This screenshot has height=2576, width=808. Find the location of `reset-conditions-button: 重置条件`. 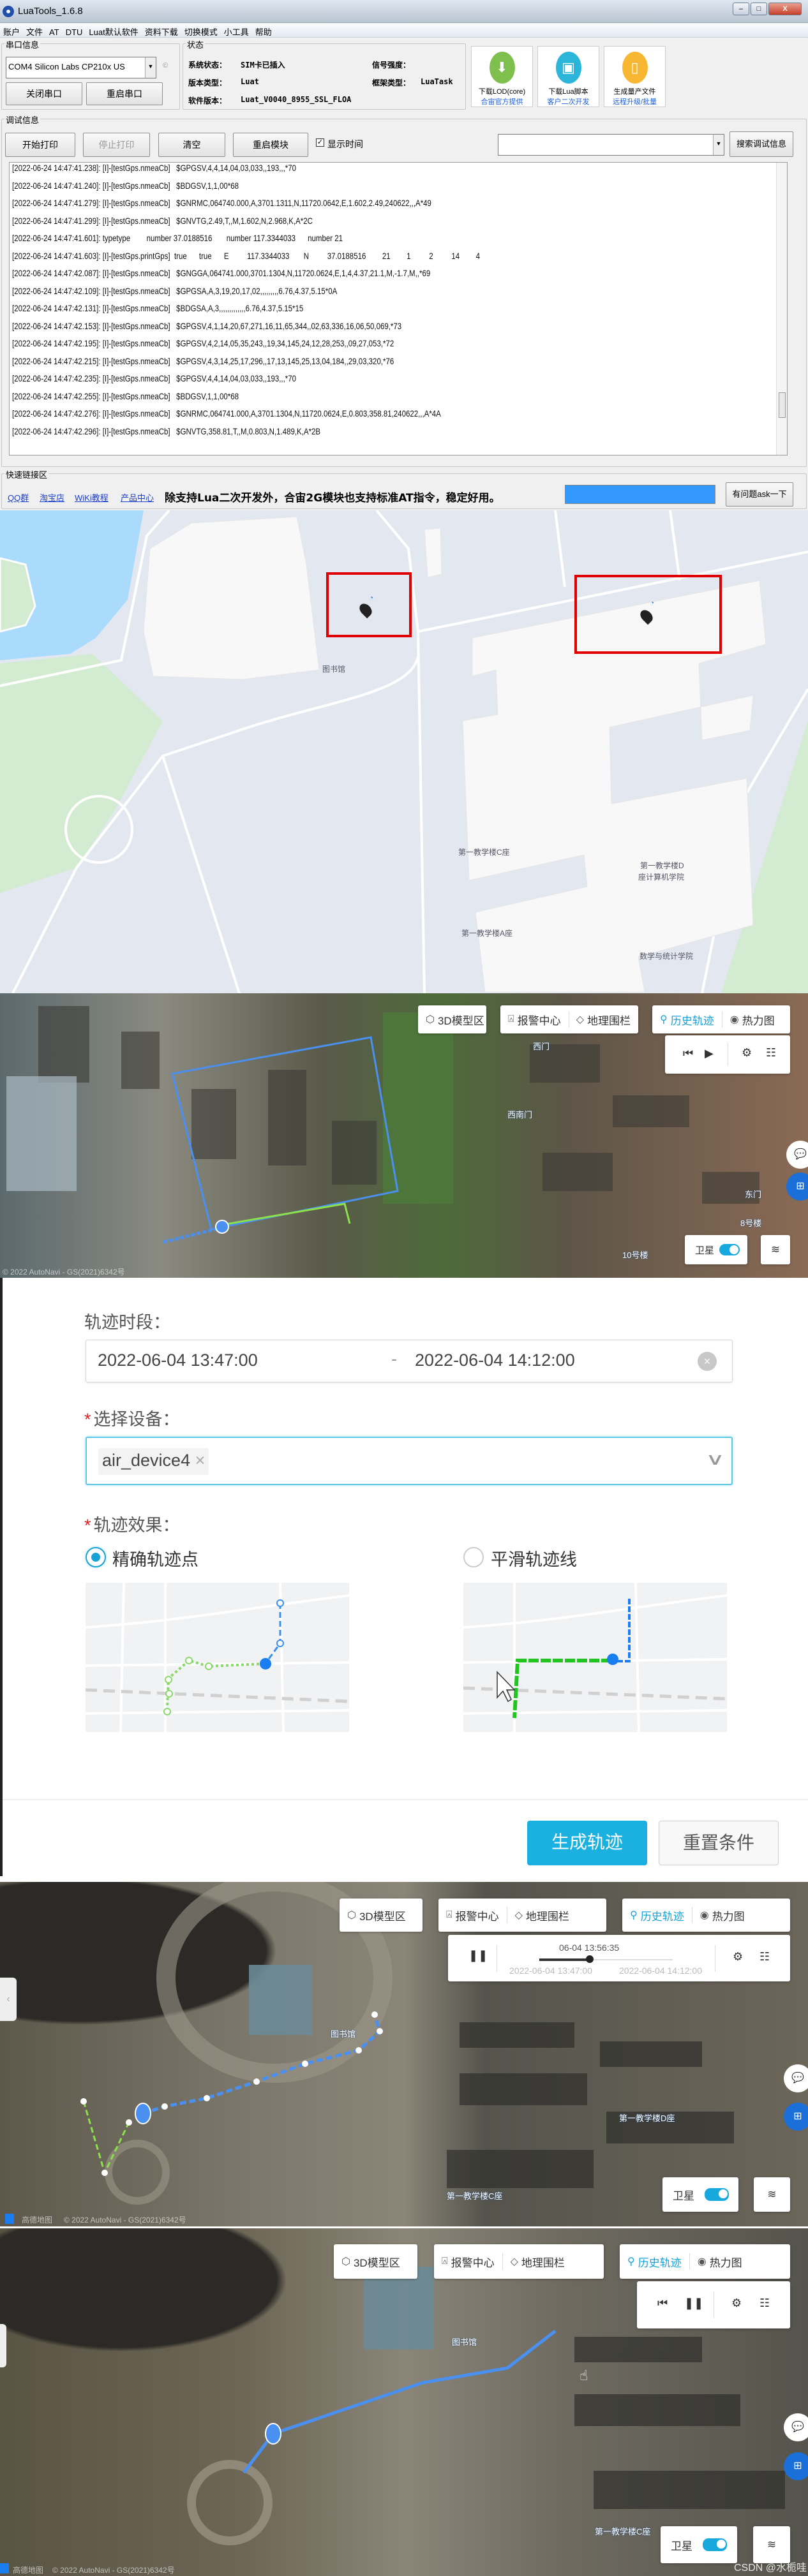

reset-conditions-button: 重置条件 is located at coordinates (719, 1843).